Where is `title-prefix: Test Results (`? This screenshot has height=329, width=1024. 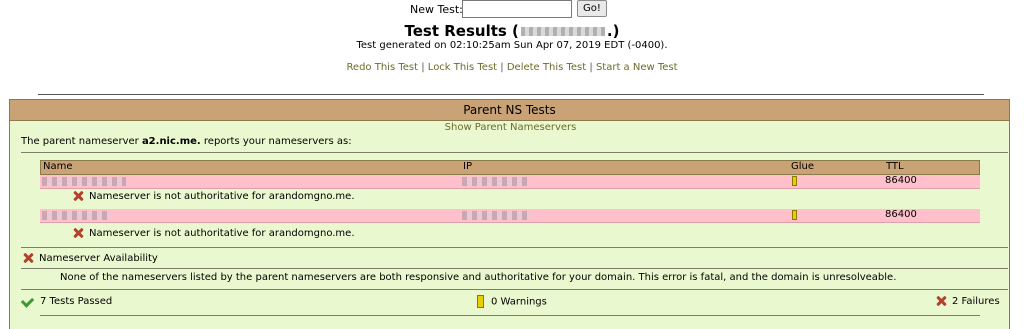
title-prefix: Test Results ( is located at coordinates (461, 31).